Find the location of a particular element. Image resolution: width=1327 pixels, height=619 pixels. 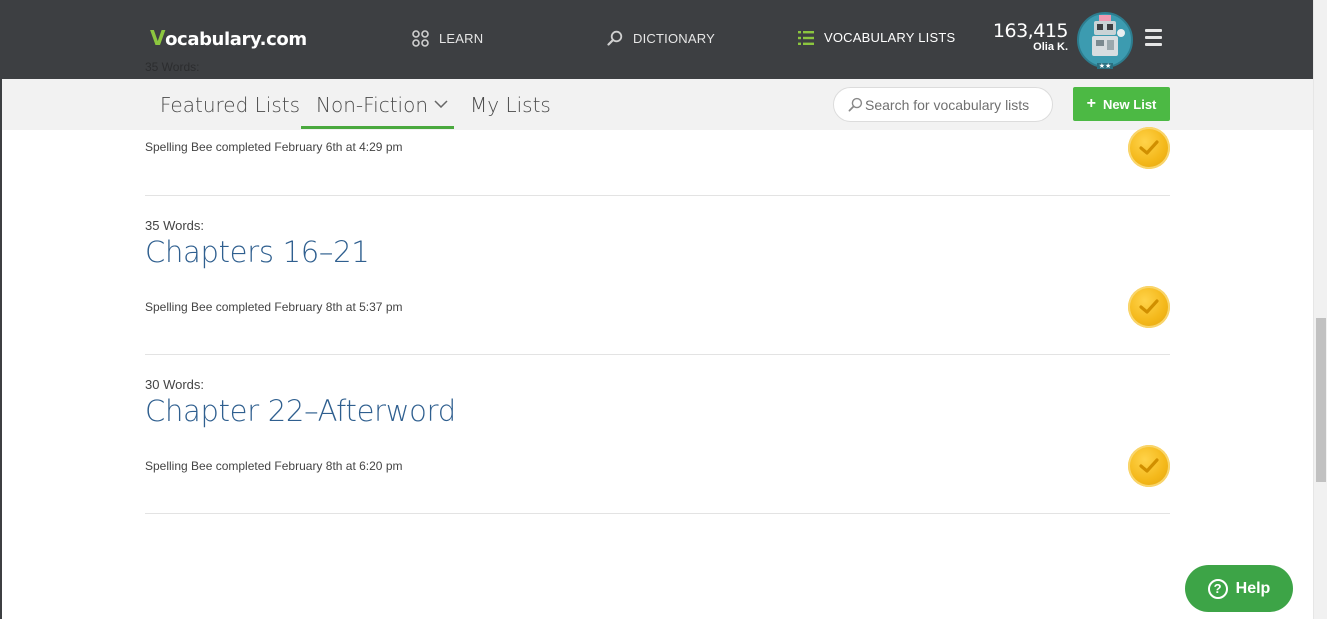

list-title-link: Chapter 22–Afterword is located at coordinates (300, 411).